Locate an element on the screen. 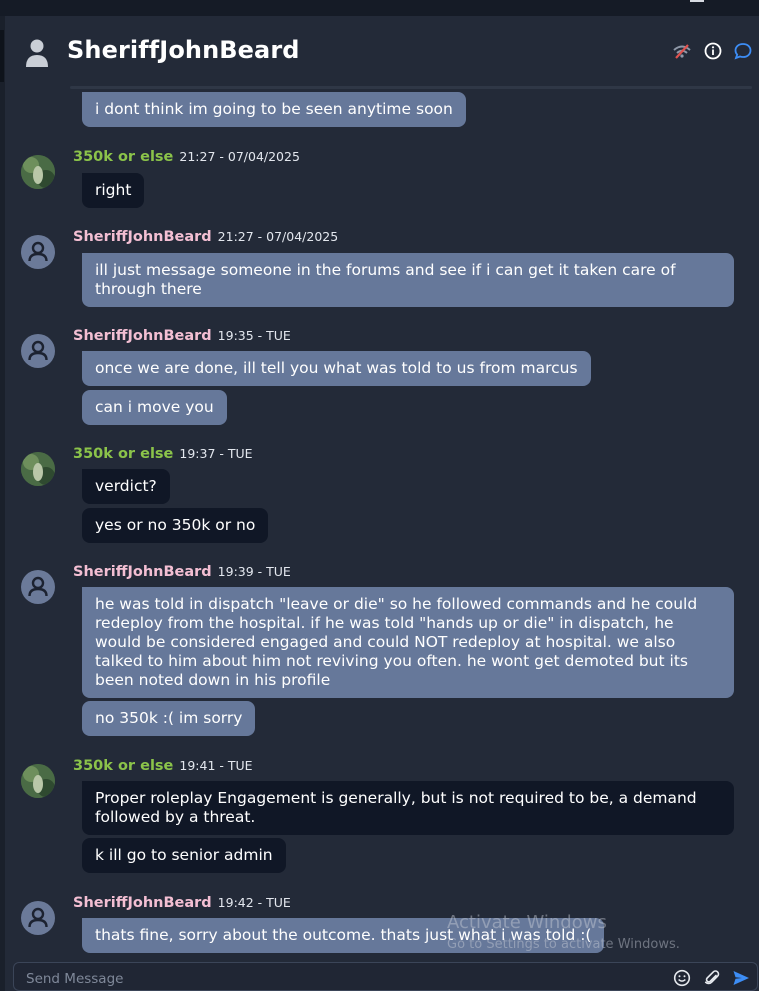 This screenshot has width=759, height=991. chat-title: SheriffJohnBeard is located at coordinates (183, 50).